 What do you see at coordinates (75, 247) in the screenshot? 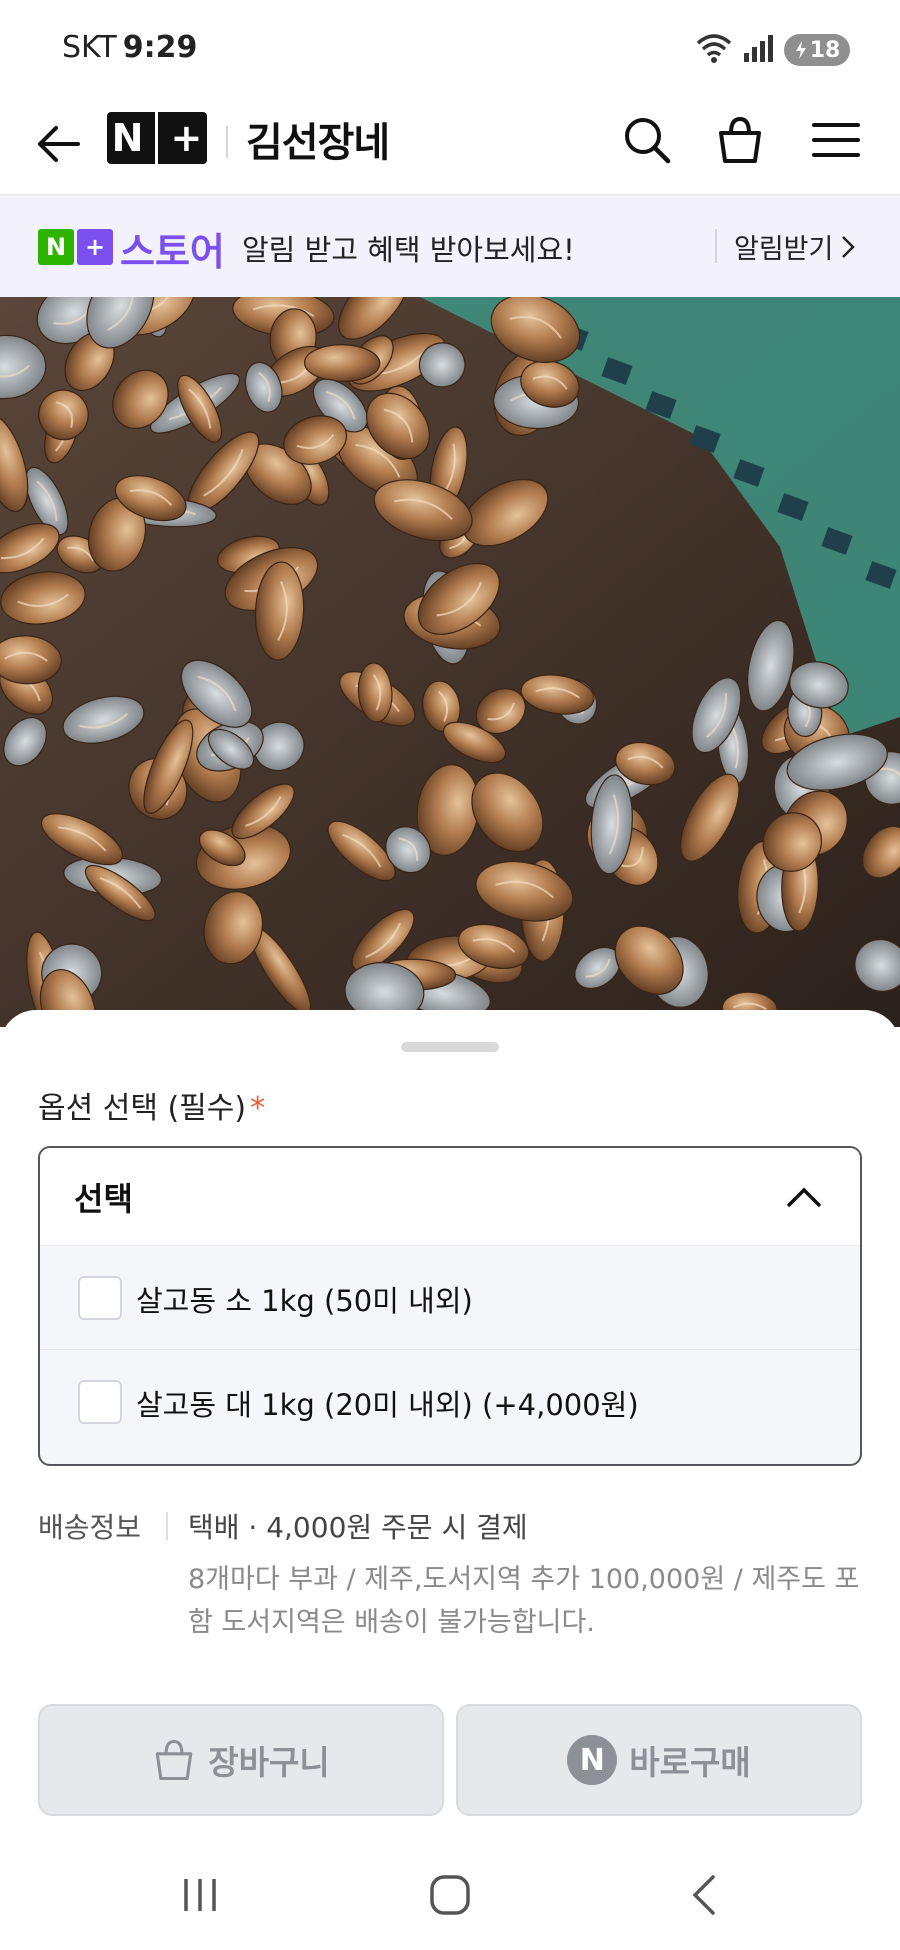
I see `nplus-store-logo: N +` at bounding box center [75, 247].